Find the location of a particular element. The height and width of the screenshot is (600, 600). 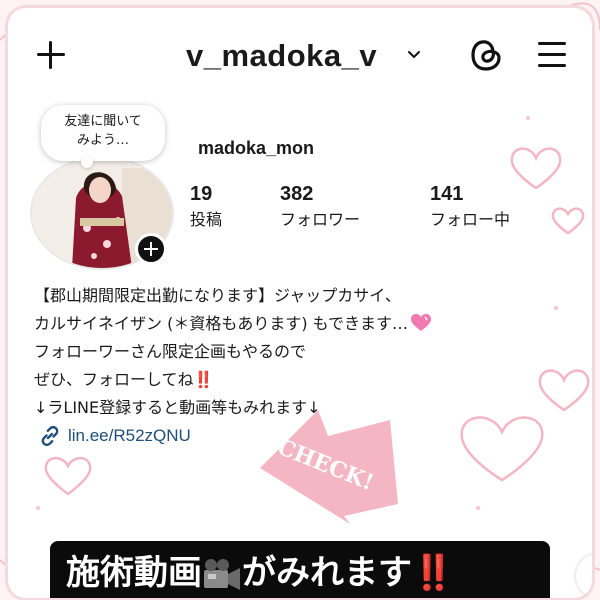

note-line-1: 友達に聞いて is located at coordinates (103, 121).